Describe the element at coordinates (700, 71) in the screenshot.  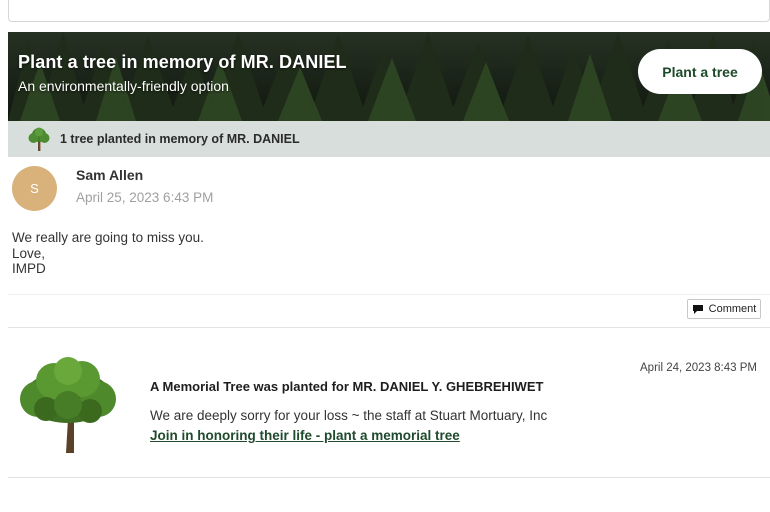
I see `plant-a-tree-button: Plant a tree` at that location.